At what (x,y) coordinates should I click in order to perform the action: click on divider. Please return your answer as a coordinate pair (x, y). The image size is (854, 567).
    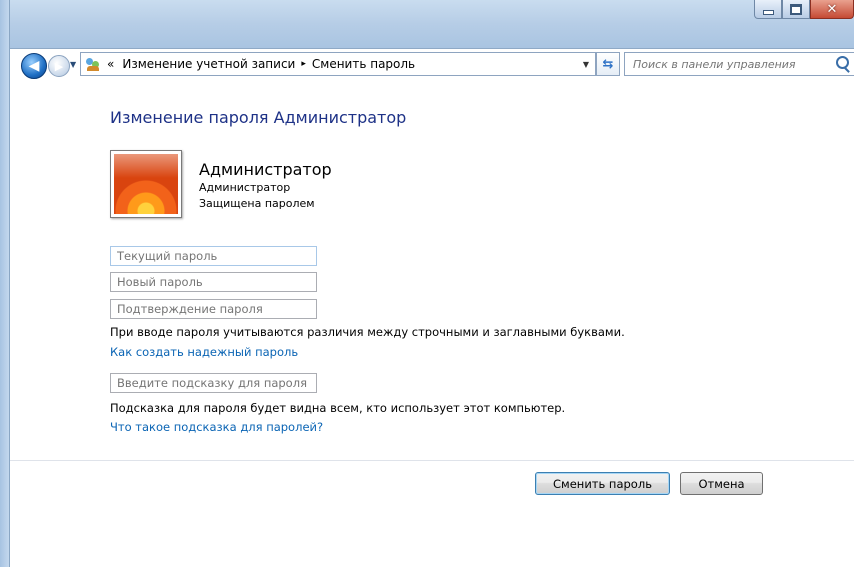
    Looking at the image, I should click on (432, 460).